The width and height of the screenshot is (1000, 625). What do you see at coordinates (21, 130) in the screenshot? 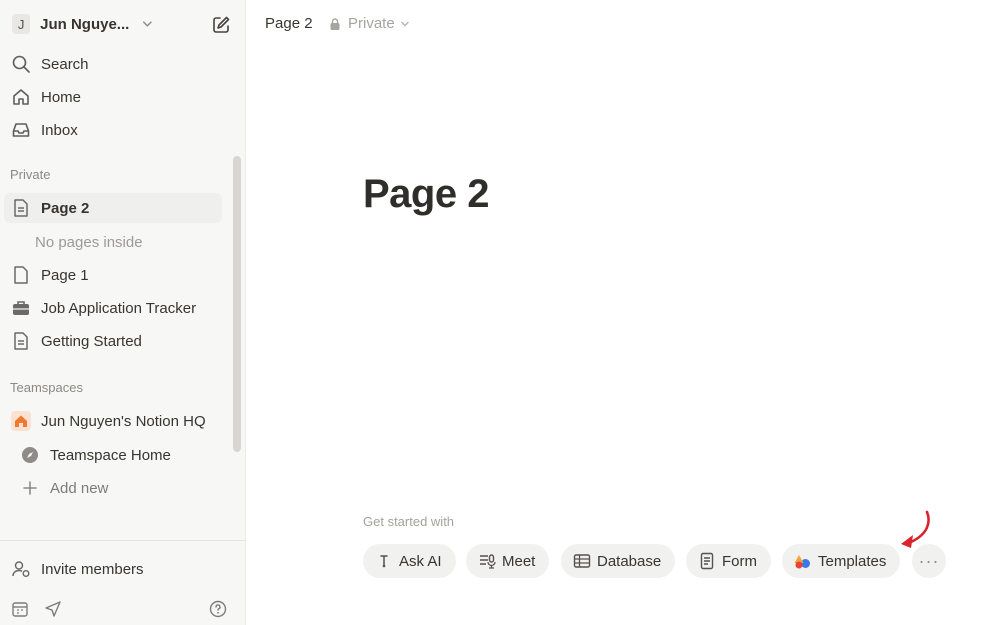
I see `inbox-icon` at bounding box center [21, 130].